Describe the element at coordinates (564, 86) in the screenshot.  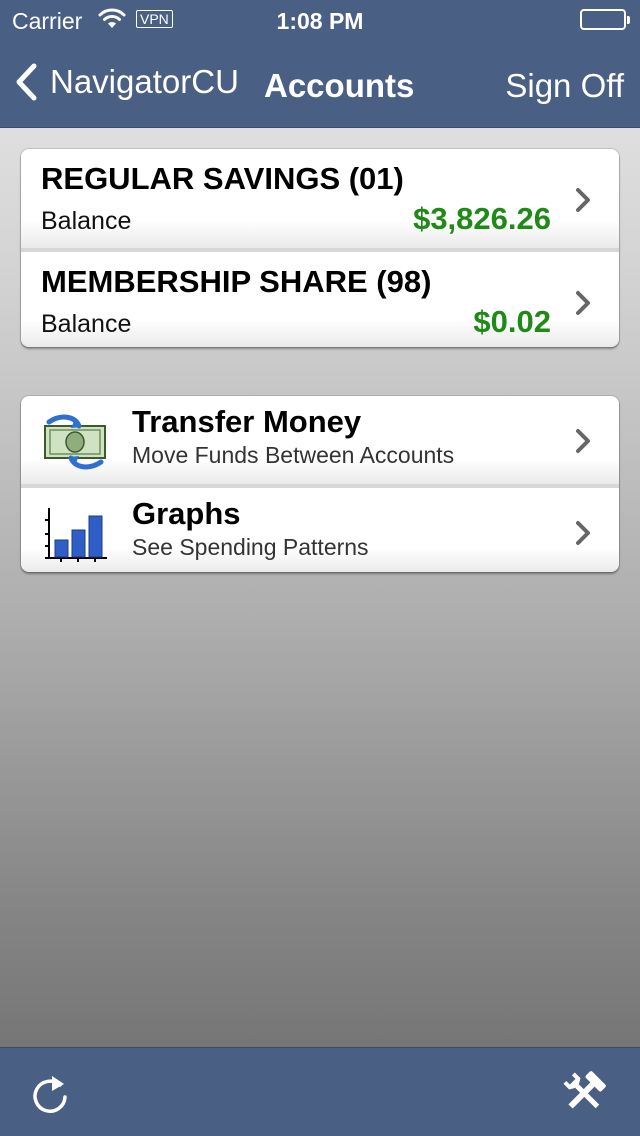
I see `sign-off-button: Sign Off` at that location.